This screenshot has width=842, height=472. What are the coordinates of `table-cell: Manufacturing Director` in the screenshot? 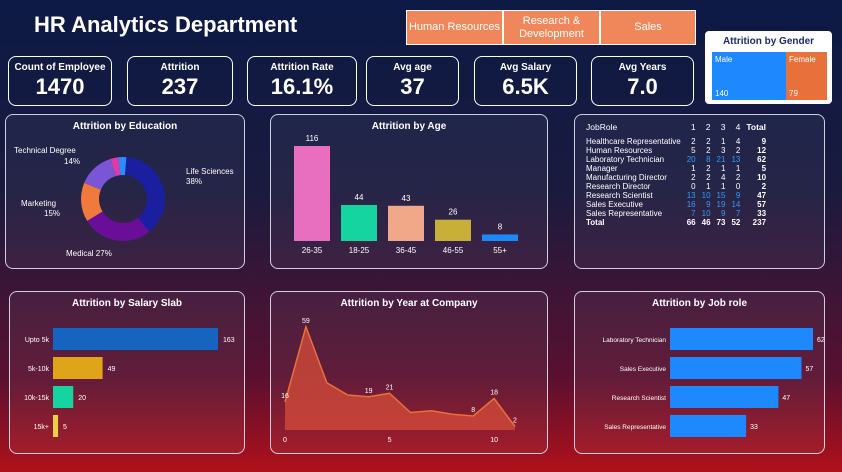 It's located at (626, 177).